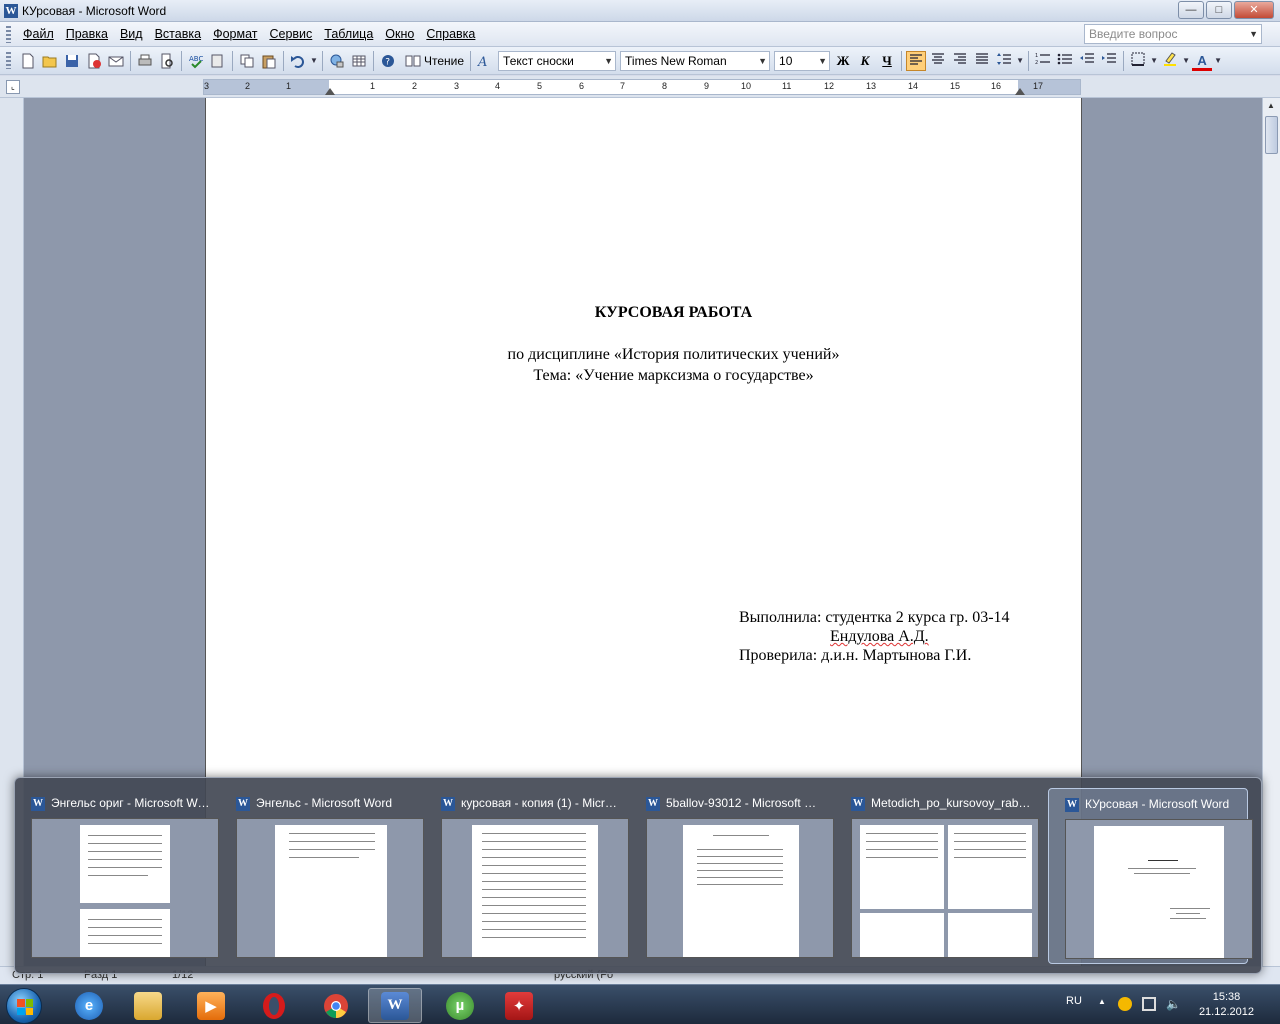 The image size is (1280, 1024). I want to click on chrome-icon, so click(336, 1005).